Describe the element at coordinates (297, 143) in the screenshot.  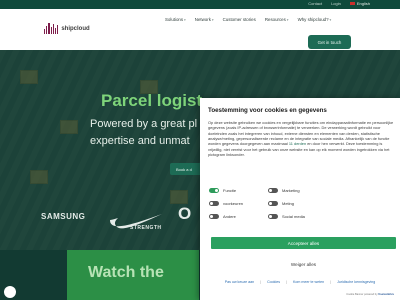
I see `third-parties-link: 11 derden` at that location.